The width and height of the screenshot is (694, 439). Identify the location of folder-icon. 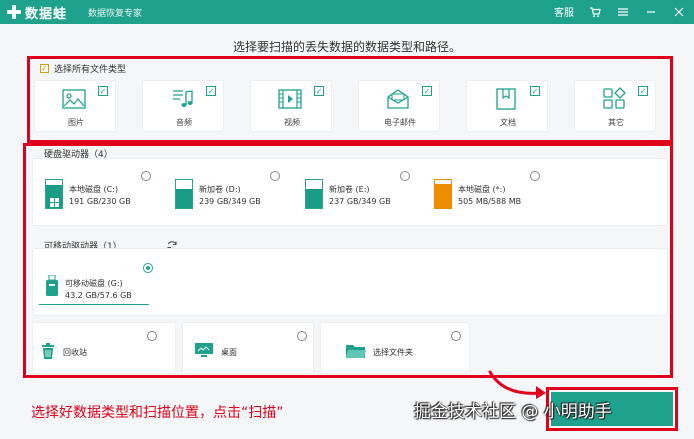
(356, 351).